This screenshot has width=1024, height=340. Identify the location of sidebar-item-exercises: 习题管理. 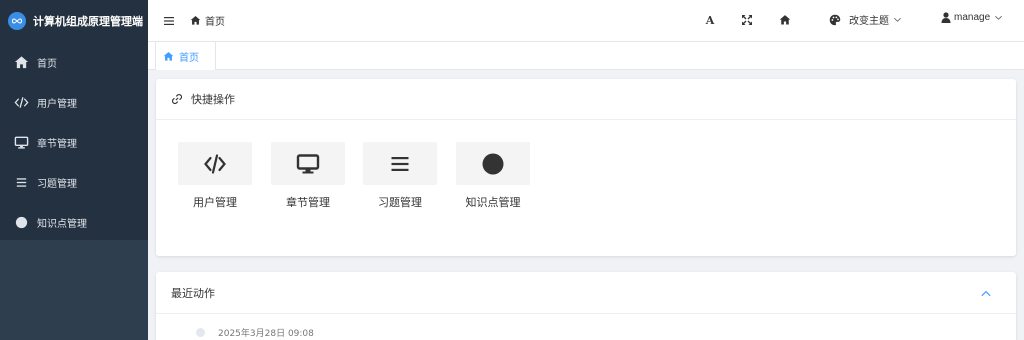
(74, 182).